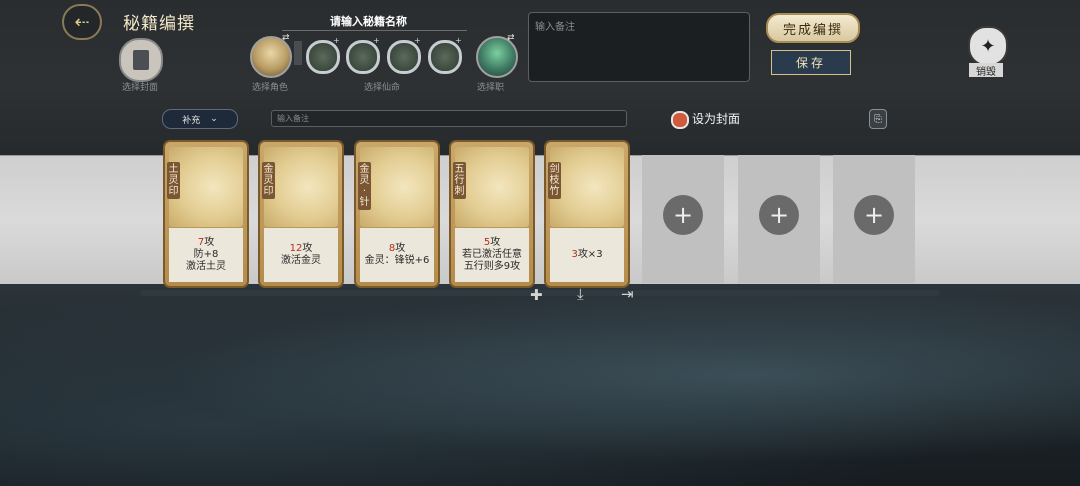  What do you see at coordinates (680, 120) in the screenshot?
I see `set-cover-toggle` at bounding box center [680, 120].